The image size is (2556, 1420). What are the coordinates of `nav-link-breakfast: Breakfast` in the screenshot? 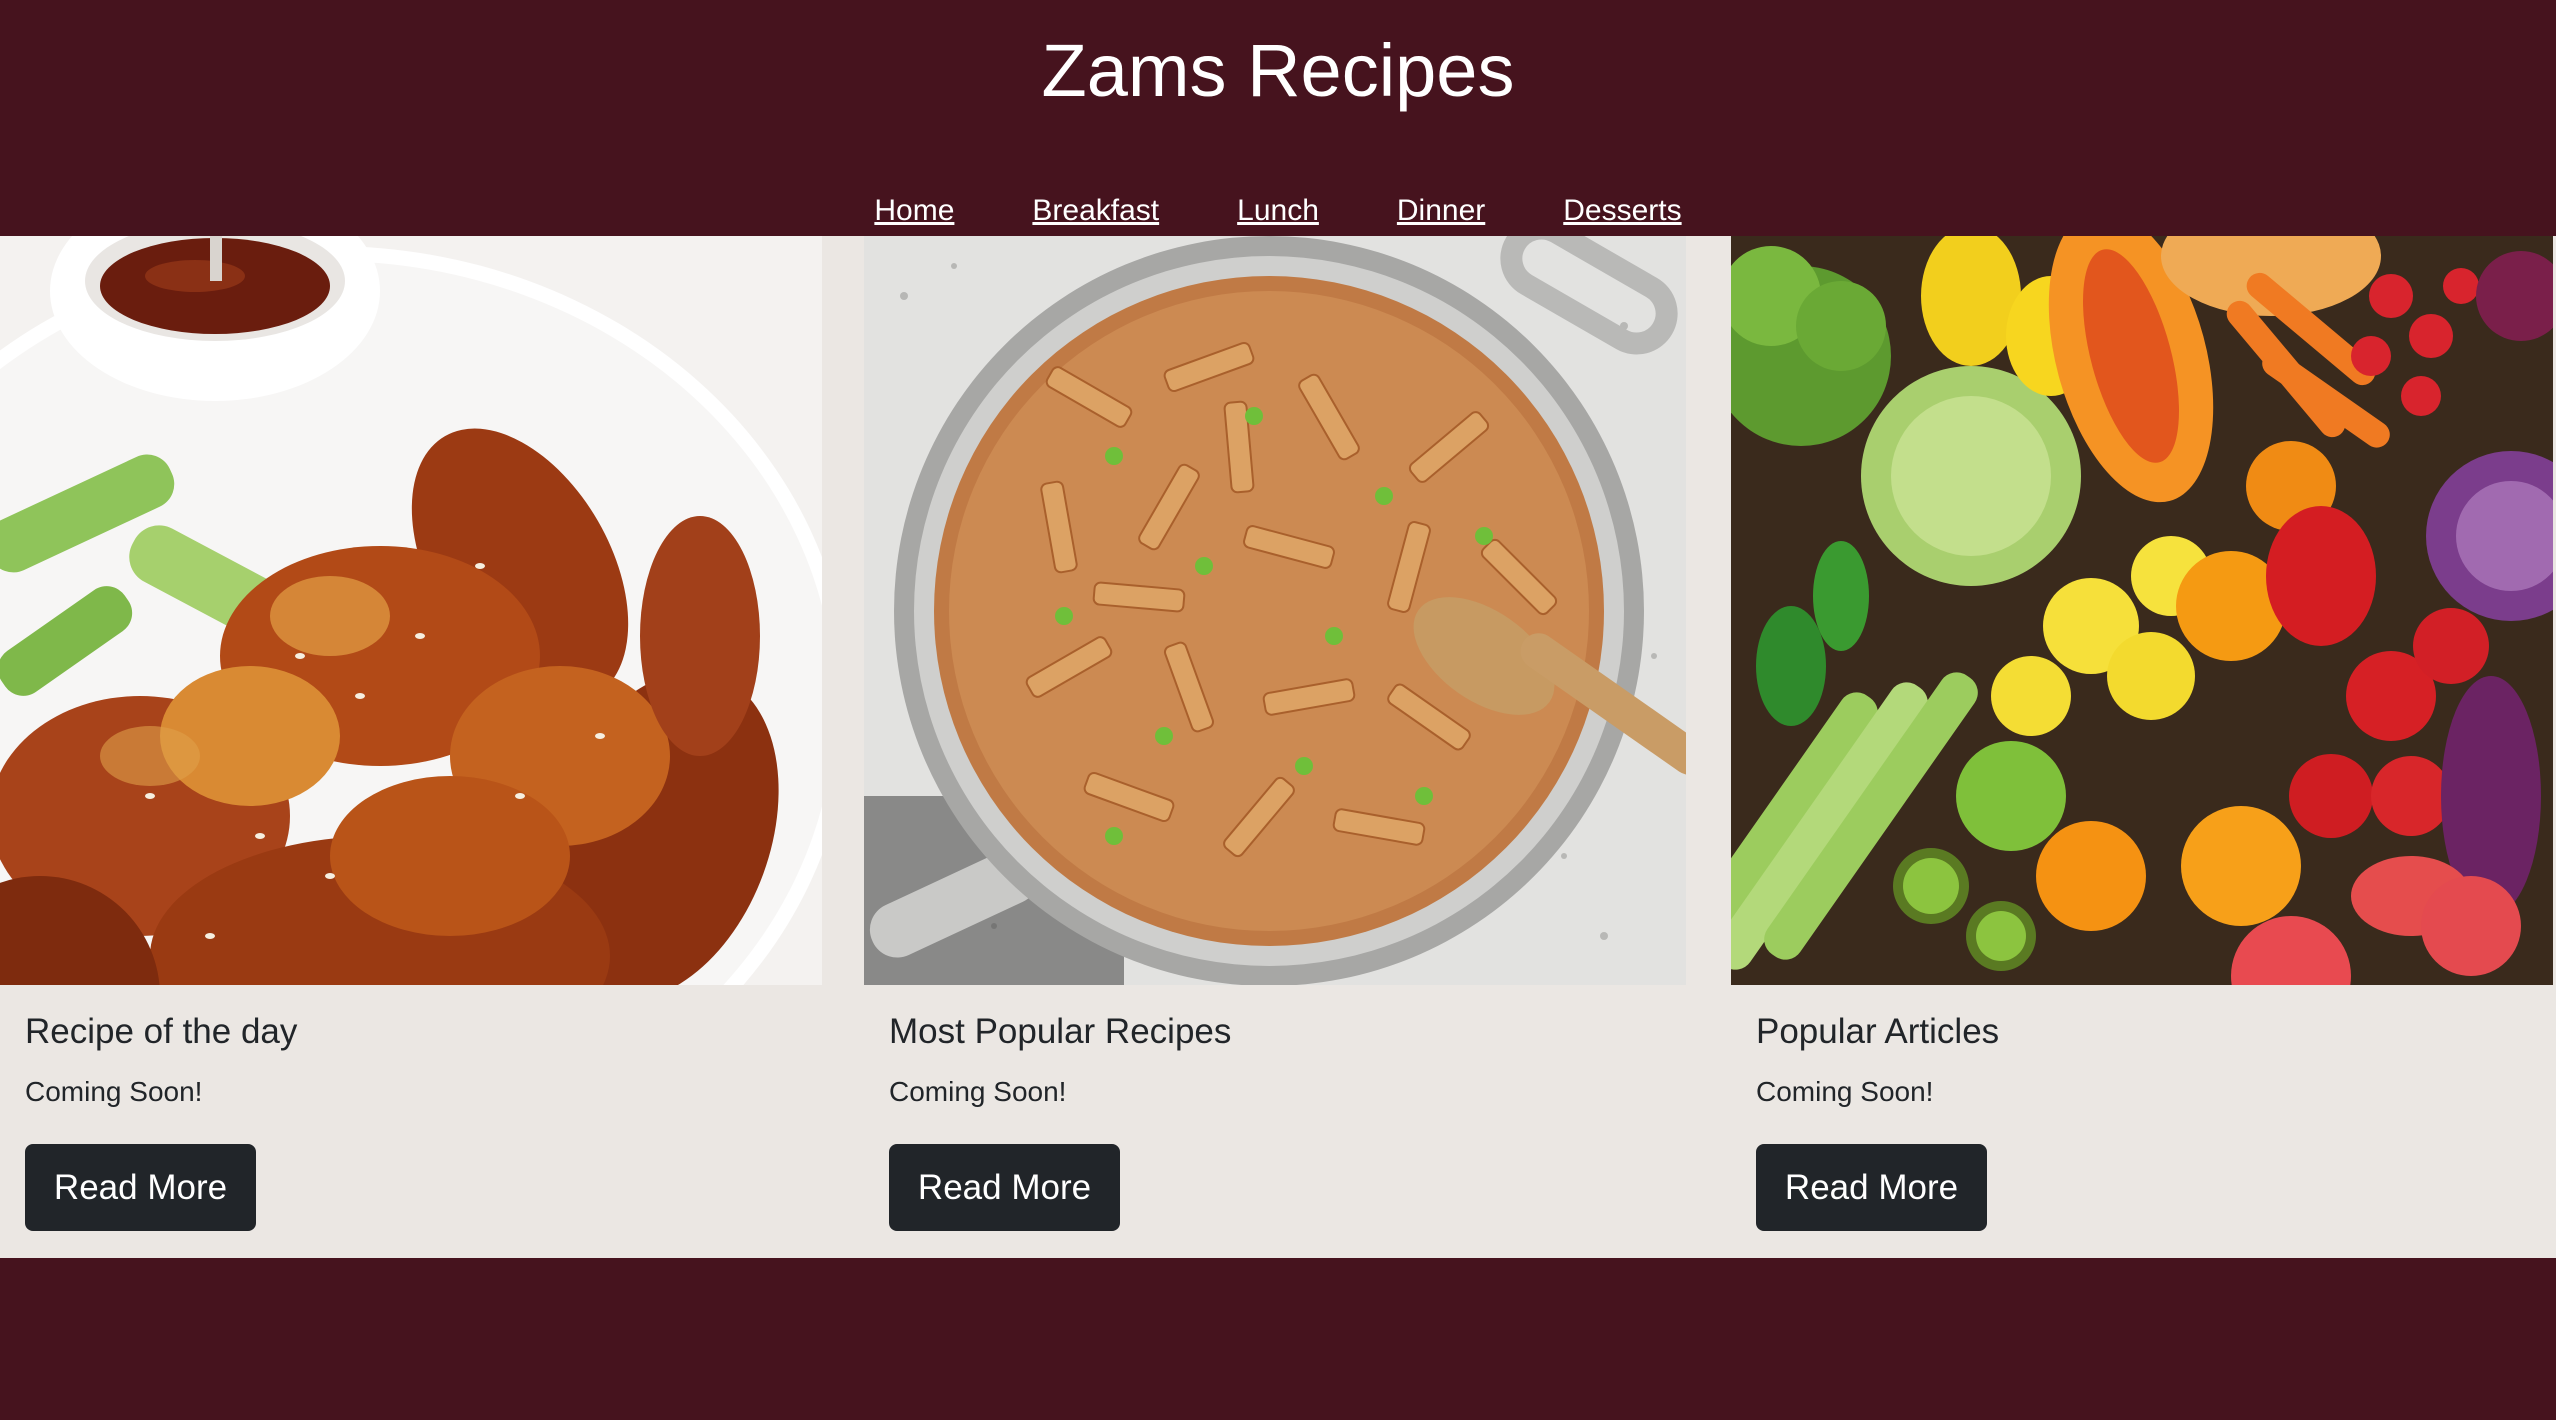 It's located at (1095, 211).